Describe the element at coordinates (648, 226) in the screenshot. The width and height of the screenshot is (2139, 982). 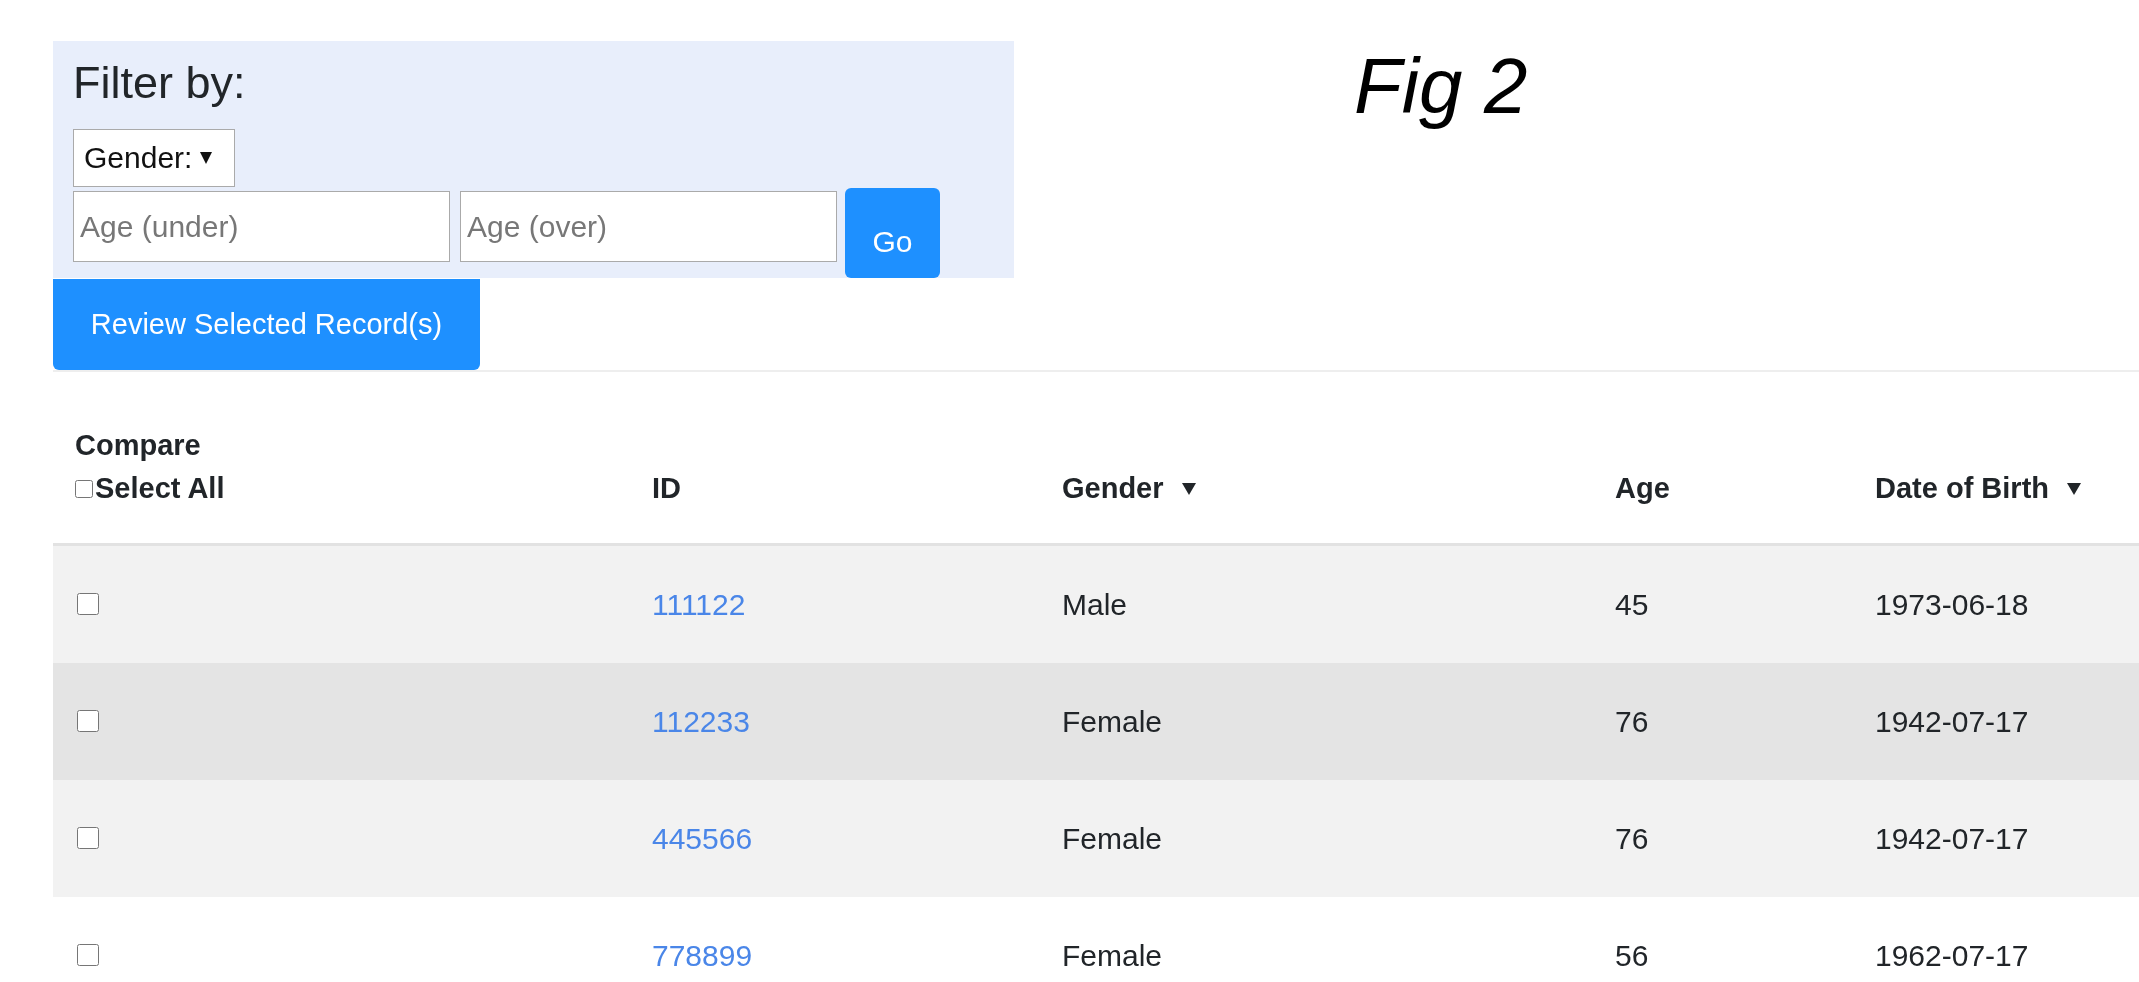
I see `age-over-field: Age (over)` at that location.